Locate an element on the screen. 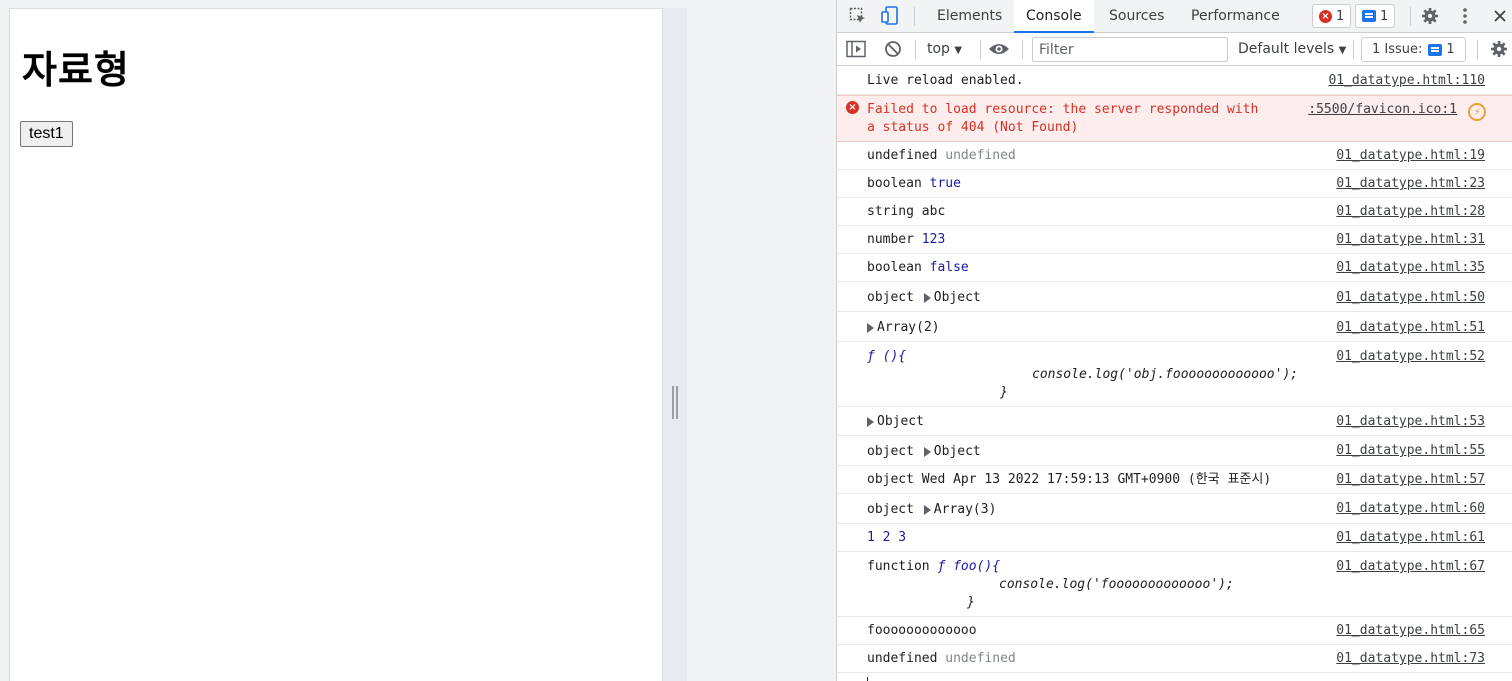 This screenshot has height=681, width=1512. error-count: 1 is located at coordinates (1340, 16).